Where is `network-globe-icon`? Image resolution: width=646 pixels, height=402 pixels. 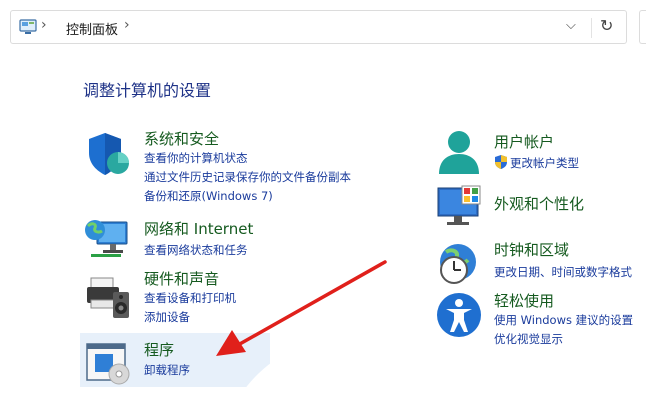
network-globe-icon is located at coordinates (106, 239).